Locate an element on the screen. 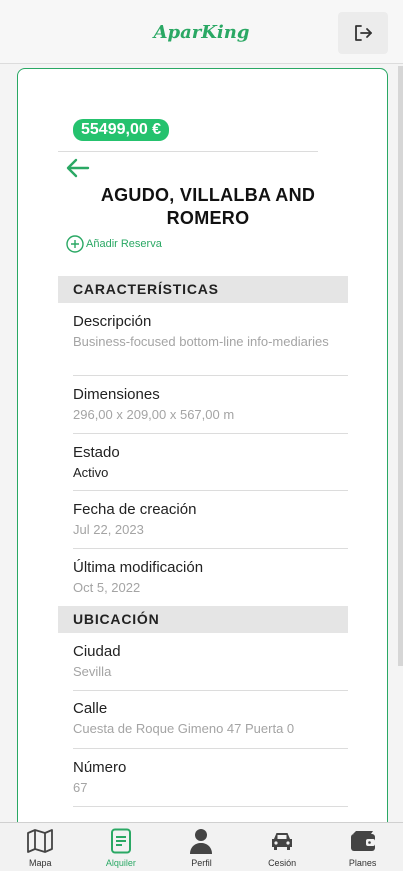 This screenshot has height=871, width=403. field-label: Descripción is located at coordinates (112, 321).